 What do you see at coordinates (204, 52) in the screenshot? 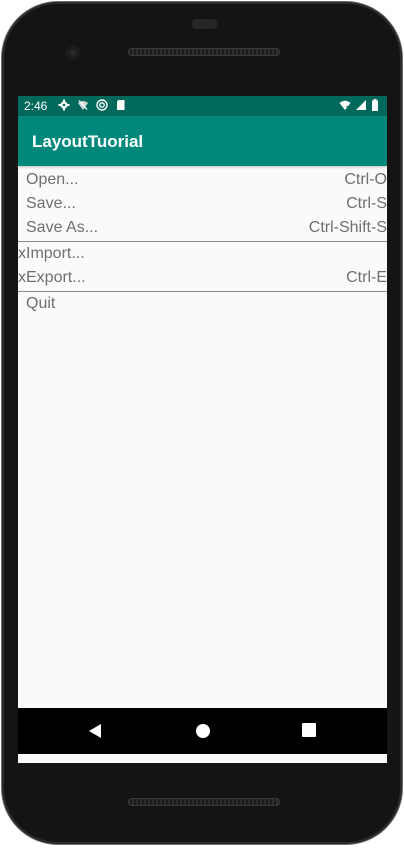
I see `top-speaker-grille` at bounding box center [204, 52].